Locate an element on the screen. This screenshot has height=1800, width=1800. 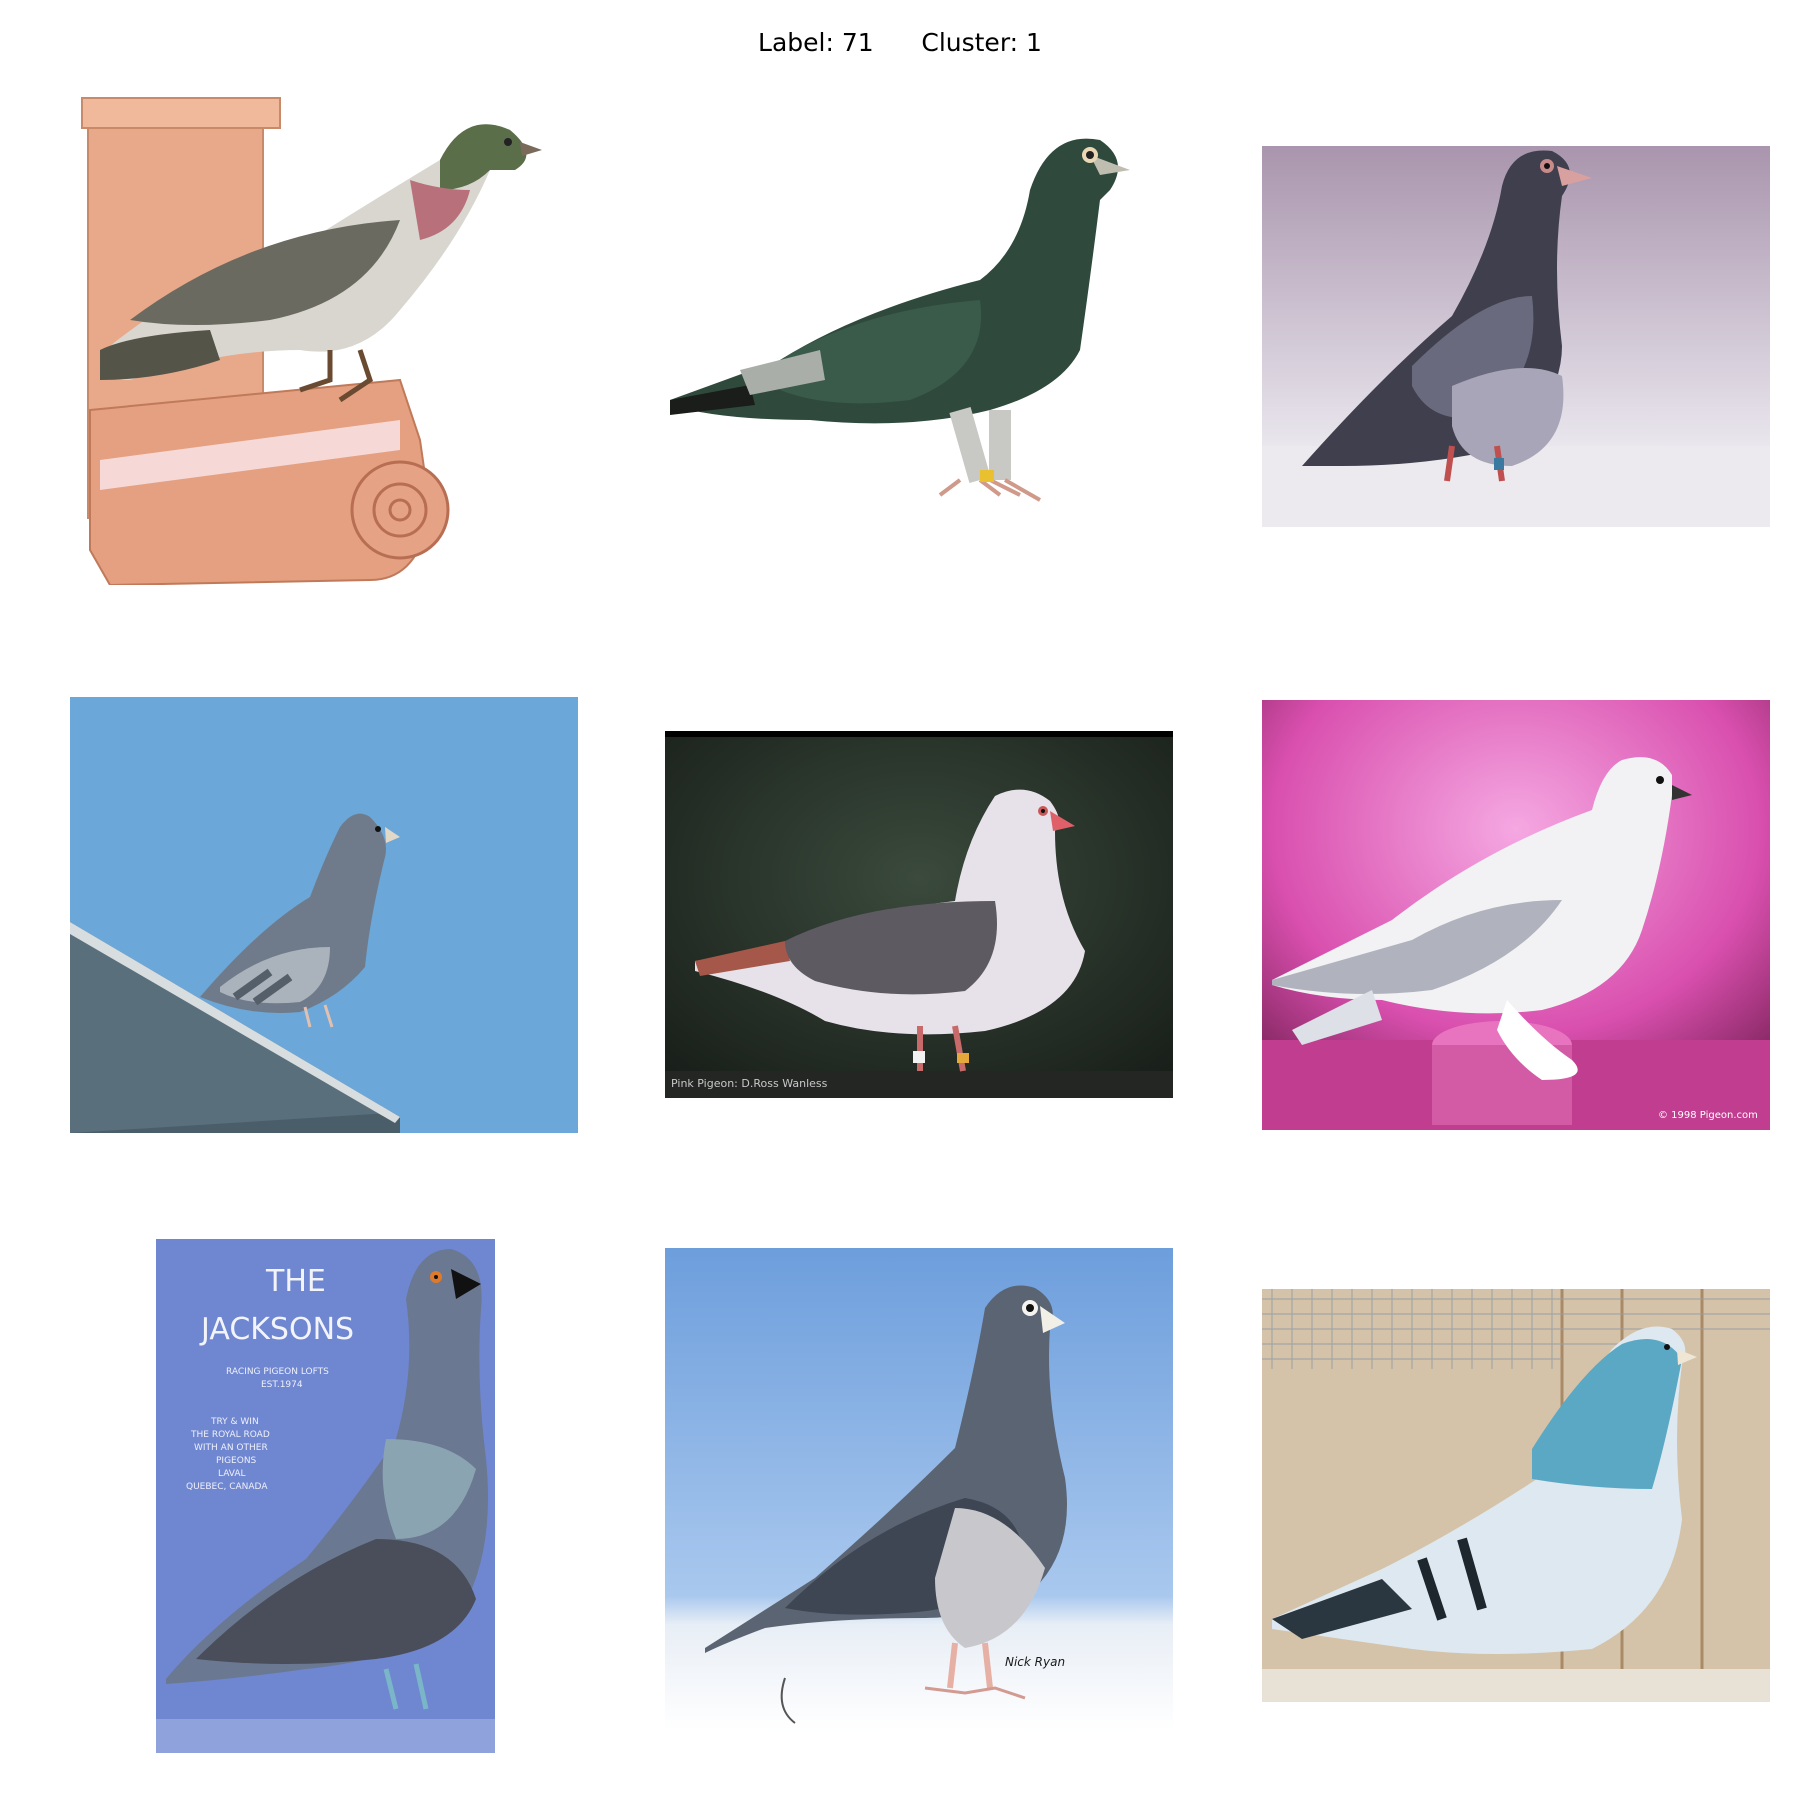
pigeon-white-image: © 1998 Pigeon.com is located at coordinates (1516, 915).